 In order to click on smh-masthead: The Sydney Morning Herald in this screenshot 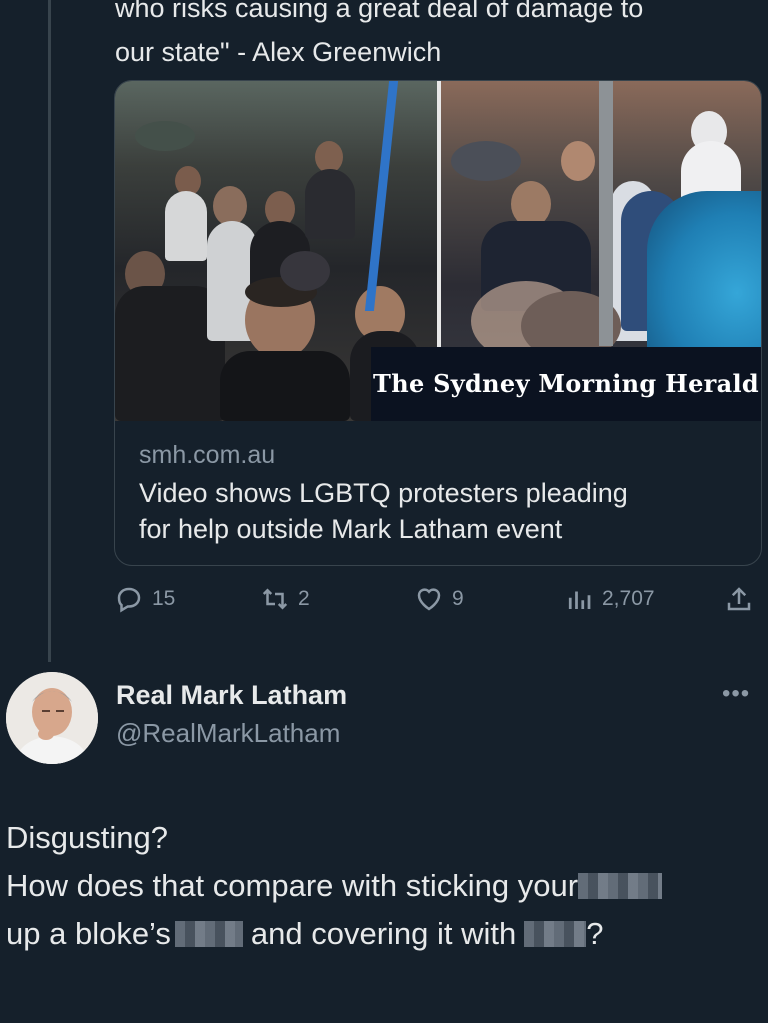, I will do `click(566, 384)`.